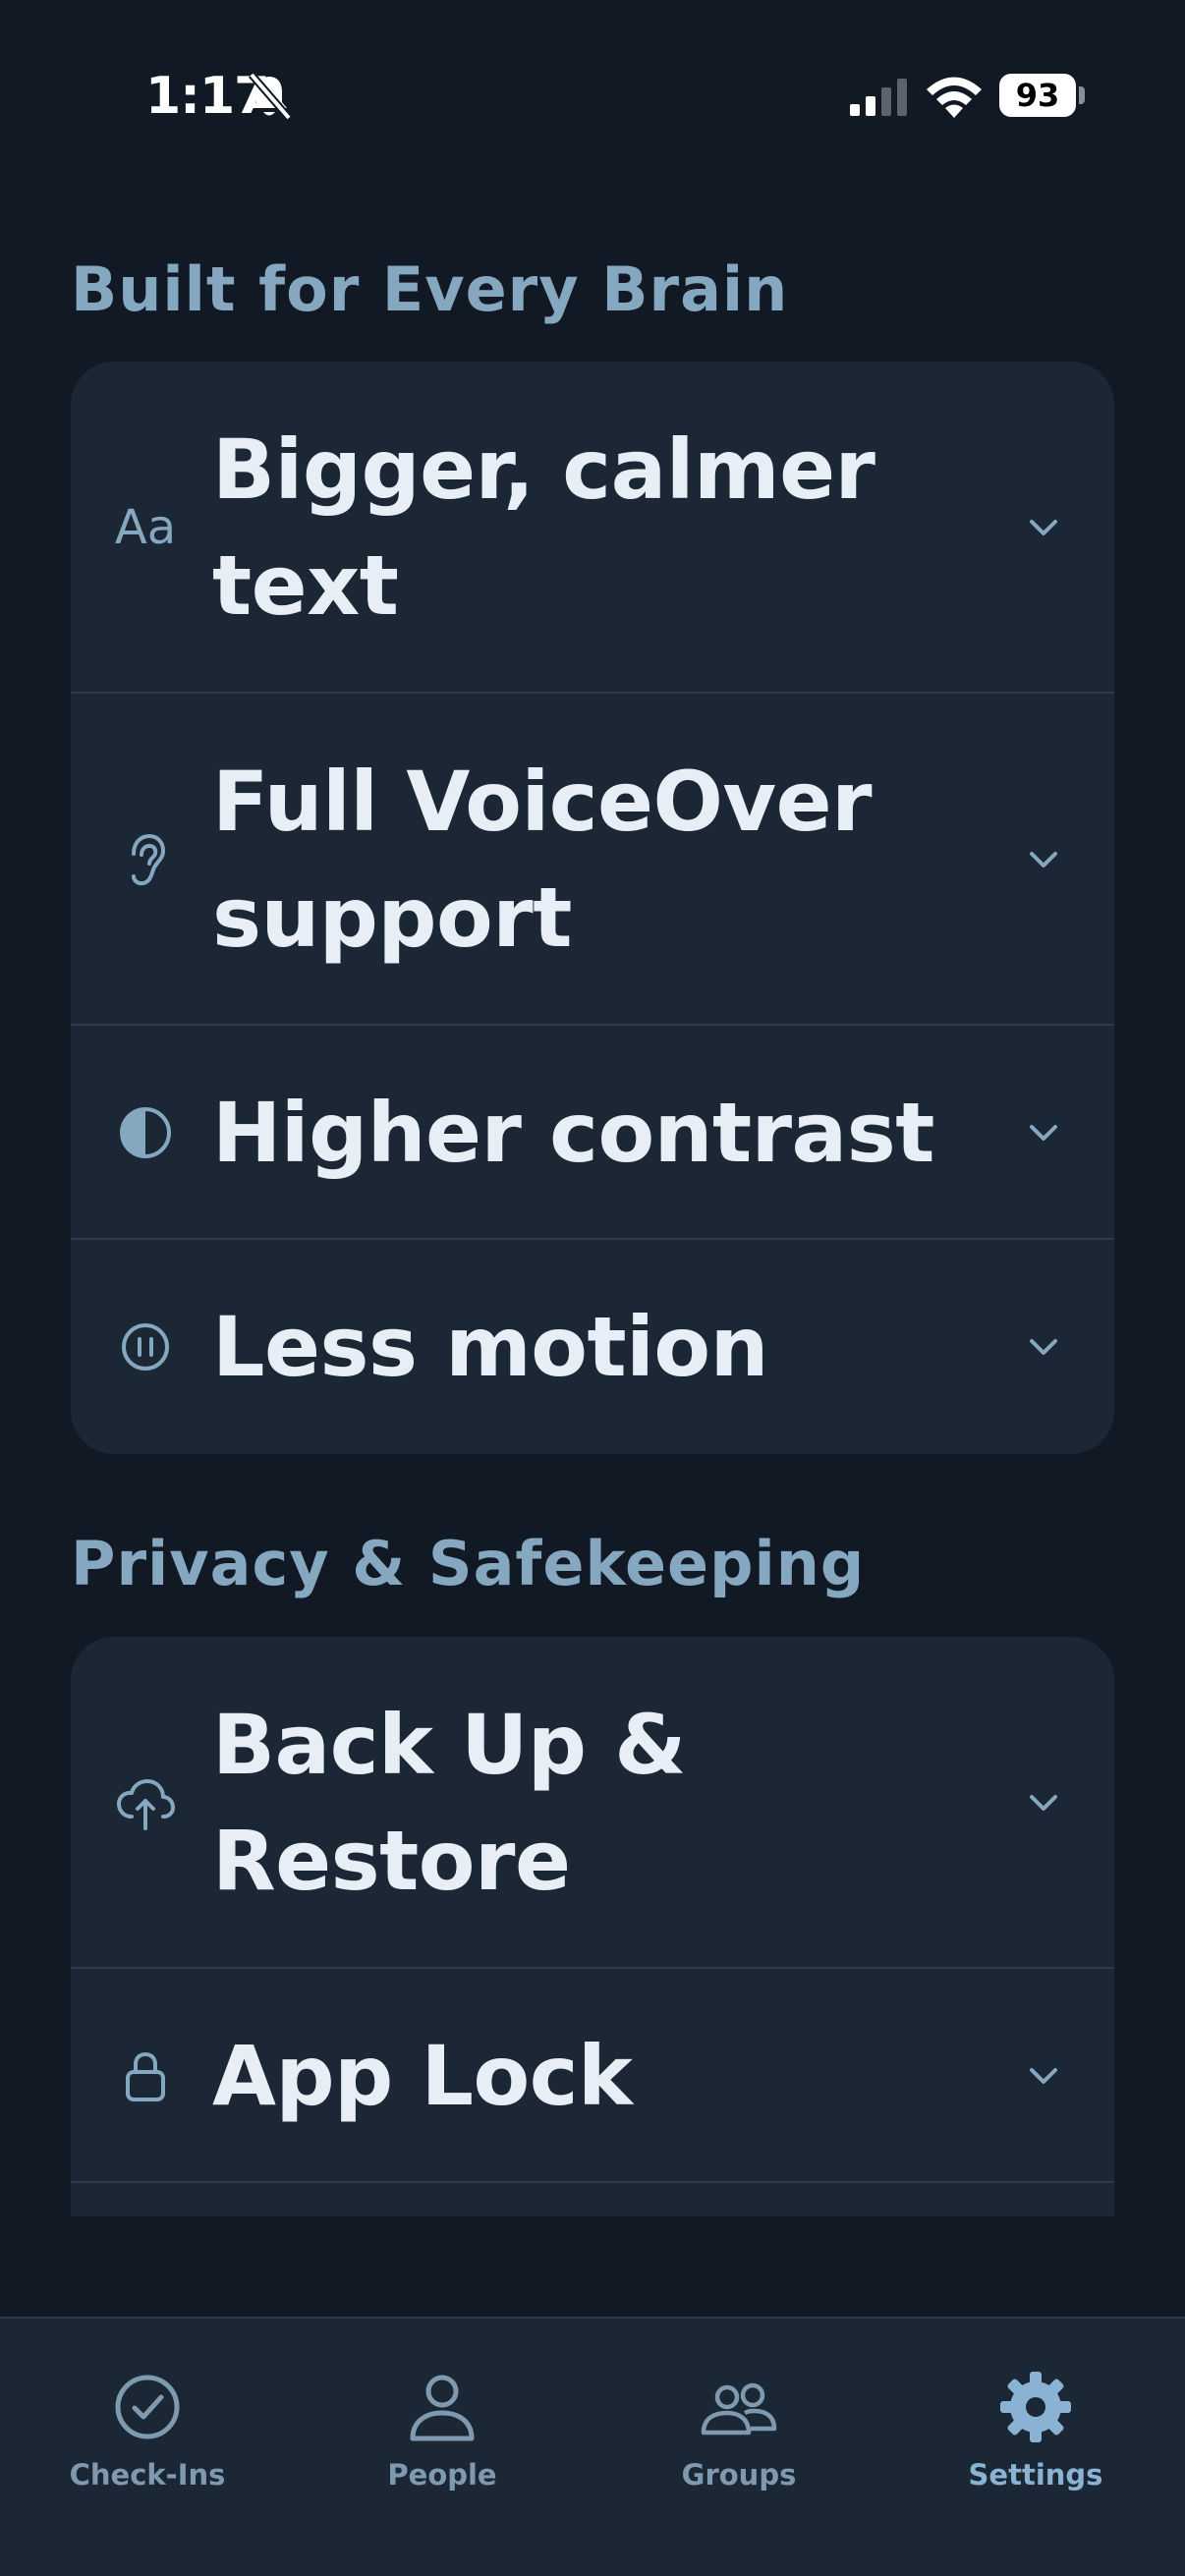 The image size is (1185, 2576). What do you see at coordinates (423, 2076) in the screenshot?
I see `row-label: App Lock` at bounding box center [423, 2076].